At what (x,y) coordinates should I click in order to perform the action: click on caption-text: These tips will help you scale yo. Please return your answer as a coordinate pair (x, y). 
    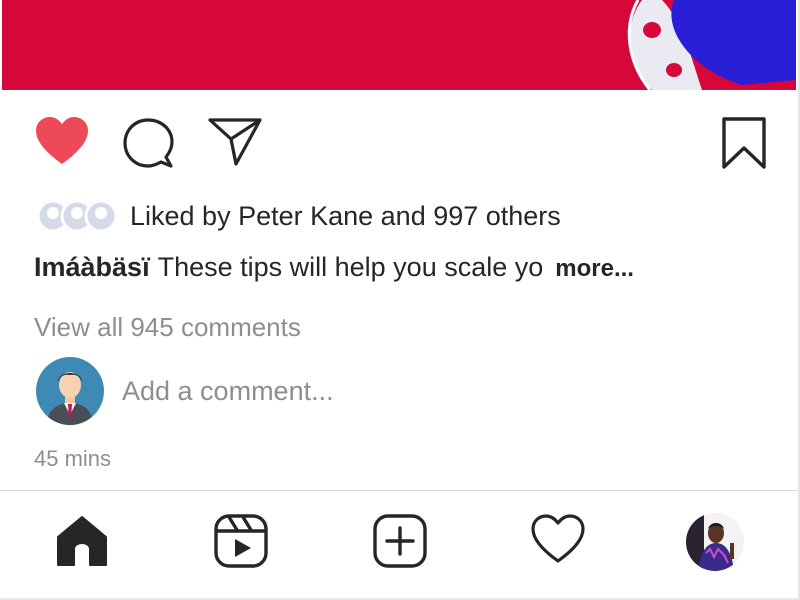
    Looking at the image, I should click on (350, 267).